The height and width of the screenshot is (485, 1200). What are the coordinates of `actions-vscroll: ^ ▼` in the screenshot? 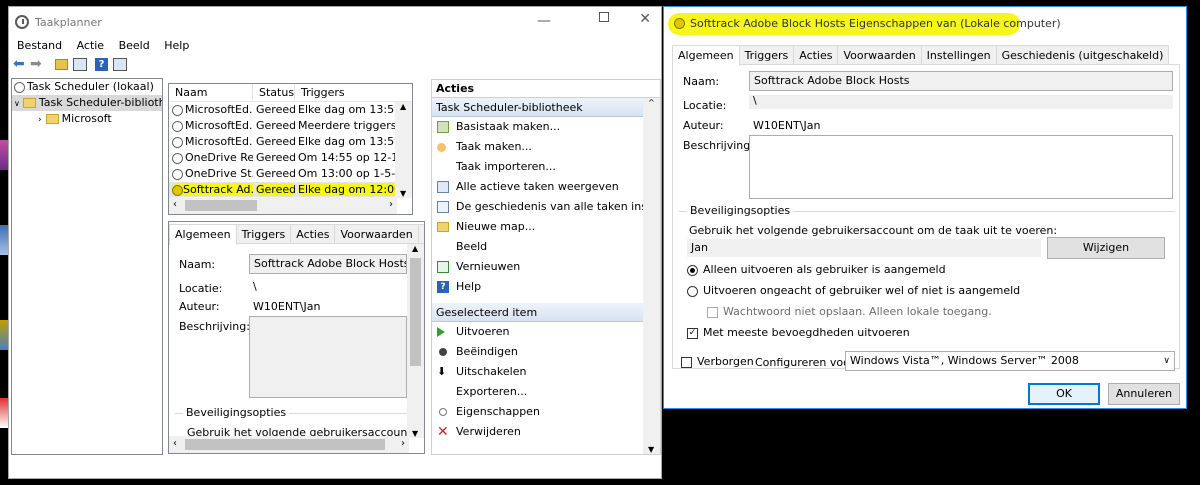 It's located at (651, 276).